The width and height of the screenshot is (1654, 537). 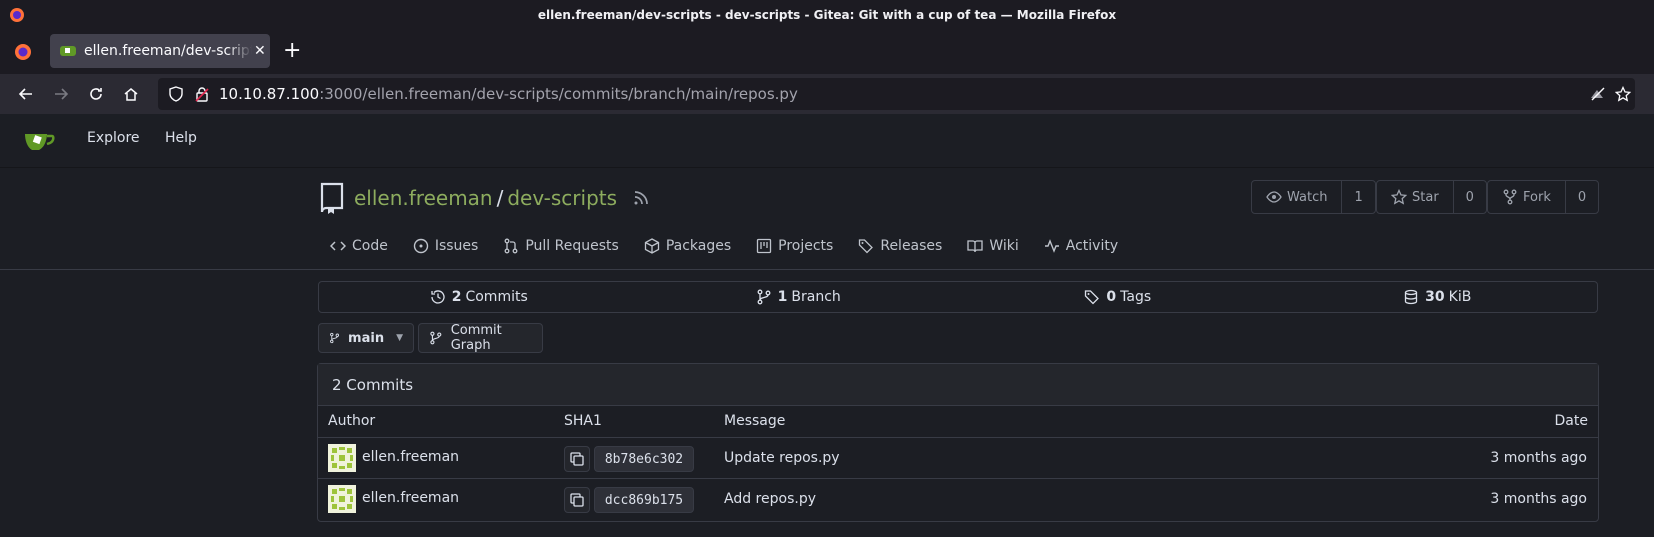 What do you see at coordinates (572, 246) in the screenshot?
I see `tab-pull-requests-label: Pull Requests` at bounding box center [572, 246].